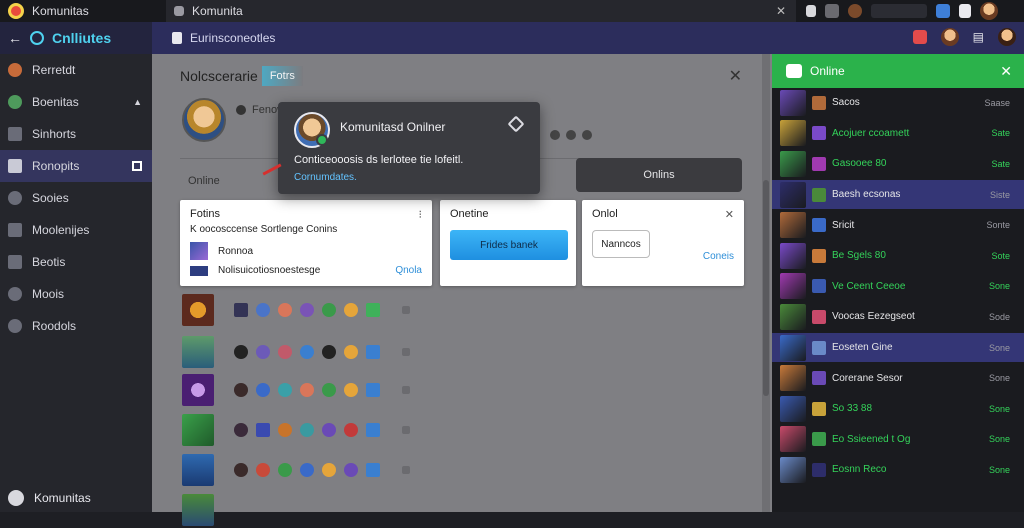 This screenshot has height=528, width=1024. What do you see at coordinates (898, 164) in the screenshot?
I see `online-row: Gasooee 80 Sate` at bounding box center [898, 164].